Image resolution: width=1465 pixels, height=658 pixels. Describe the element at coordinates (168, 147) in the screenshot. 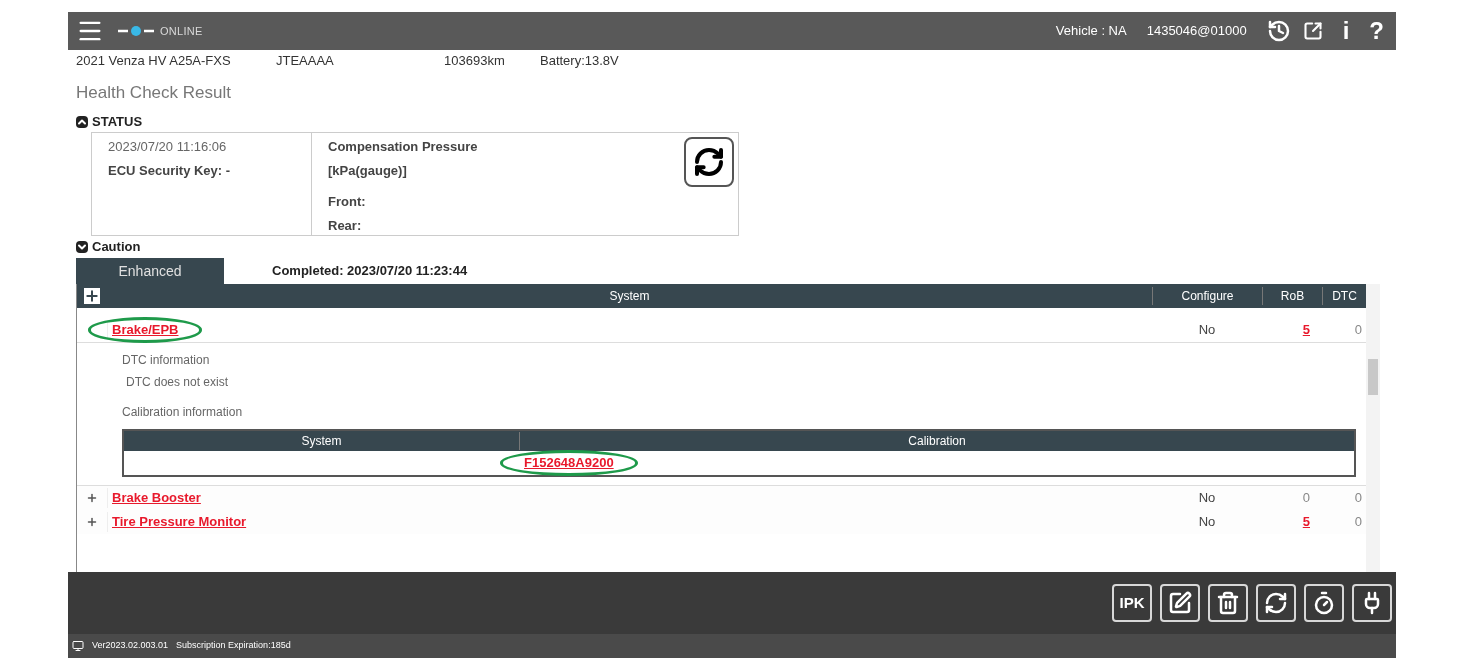

I see `status-timestamp: 2023/07/20 11:16:06` at that location.